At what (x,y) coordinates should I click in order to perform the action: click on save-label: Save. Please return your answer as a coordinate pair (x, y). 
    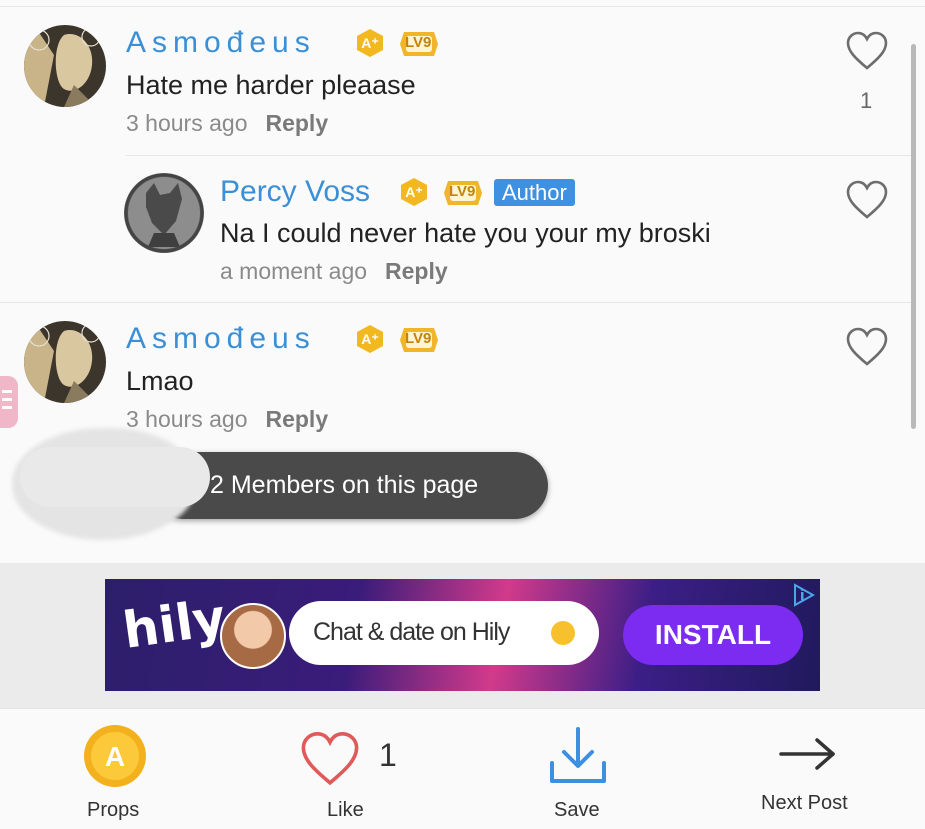
    Looking at the image, I should click on (577, 810).